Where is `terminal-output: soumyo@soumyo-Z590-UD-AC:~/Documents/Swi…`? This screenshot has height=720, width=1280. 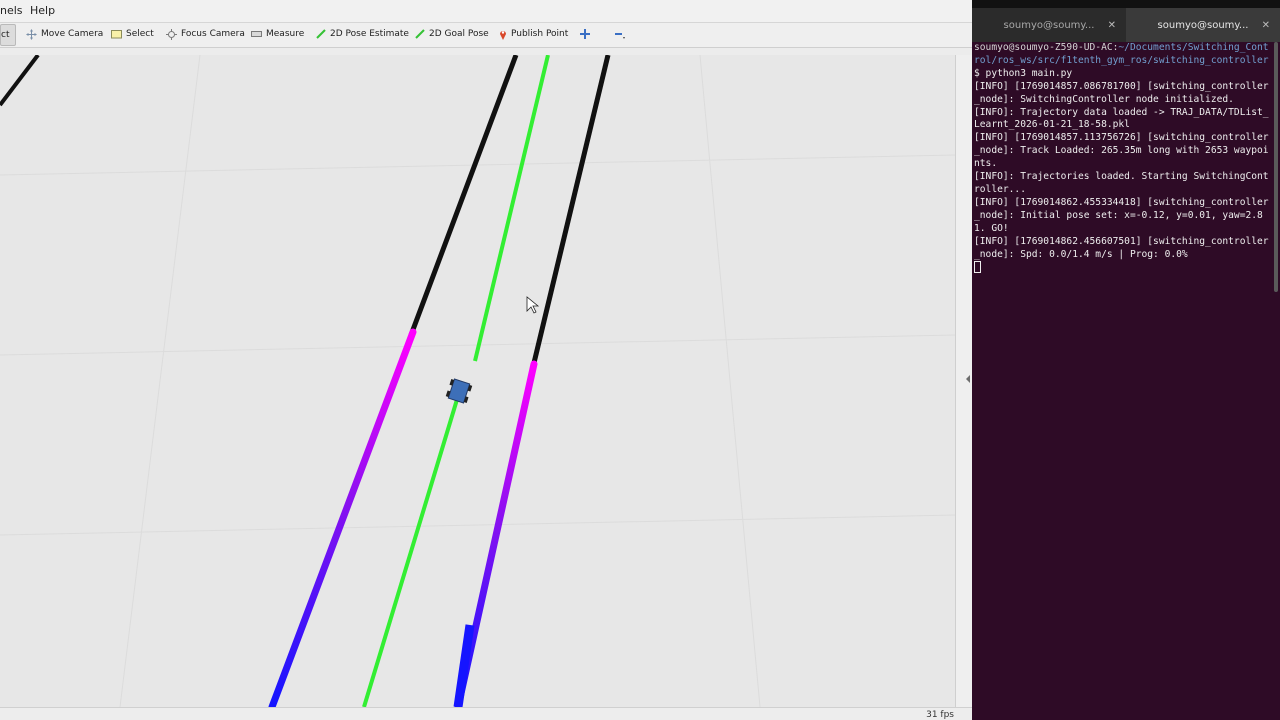 terminal-output: soumyo@soumyo-Z590-UD-AC:~/Documents/Swi… is located at coordinates (1124, 159).